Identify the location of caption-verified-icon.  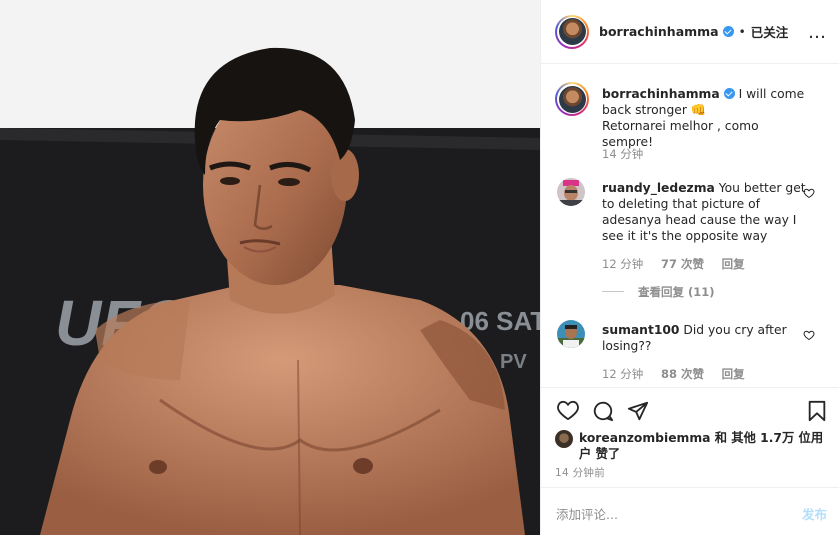
(729, 93).